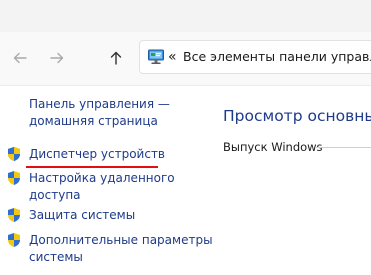 This screenshot has width=371, height=275. Describe the element at coordinates (121, 248) in the screenshot. I see `sidebar-link-advanced-system-settings: Дополнительные параметры системы` at that location.